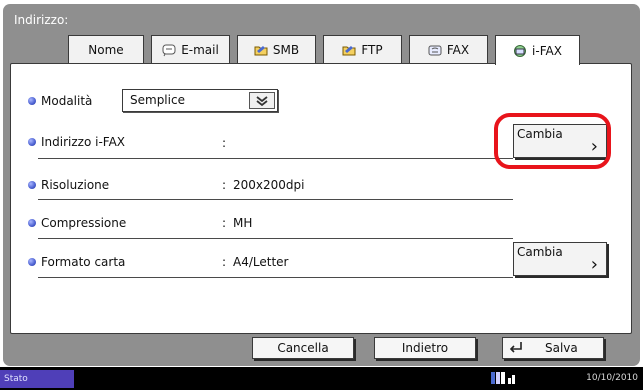  I want to click on resolution-value: 200x200dpi, so click(269, 185).